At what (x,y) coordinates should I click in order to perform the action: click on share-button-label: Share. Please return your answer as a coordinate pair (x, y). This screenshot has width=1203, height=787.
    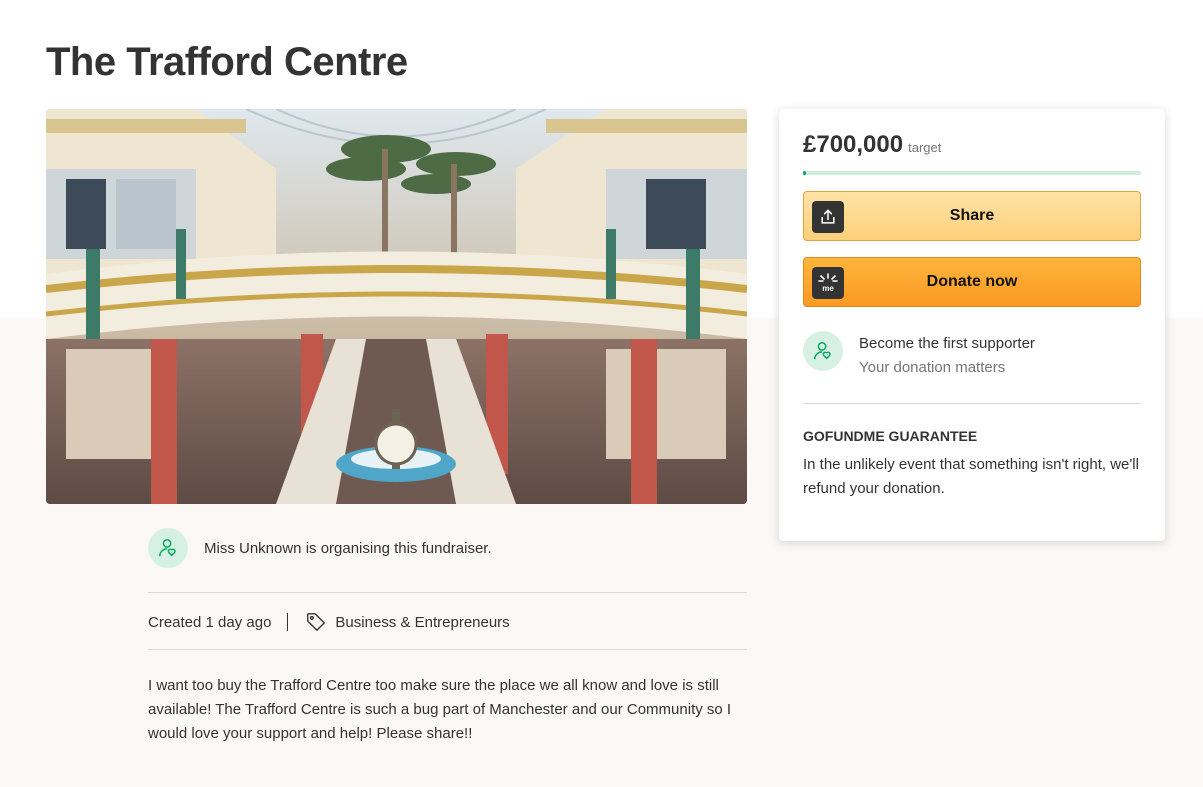
    Looking at the image, I should click on (972, 215).